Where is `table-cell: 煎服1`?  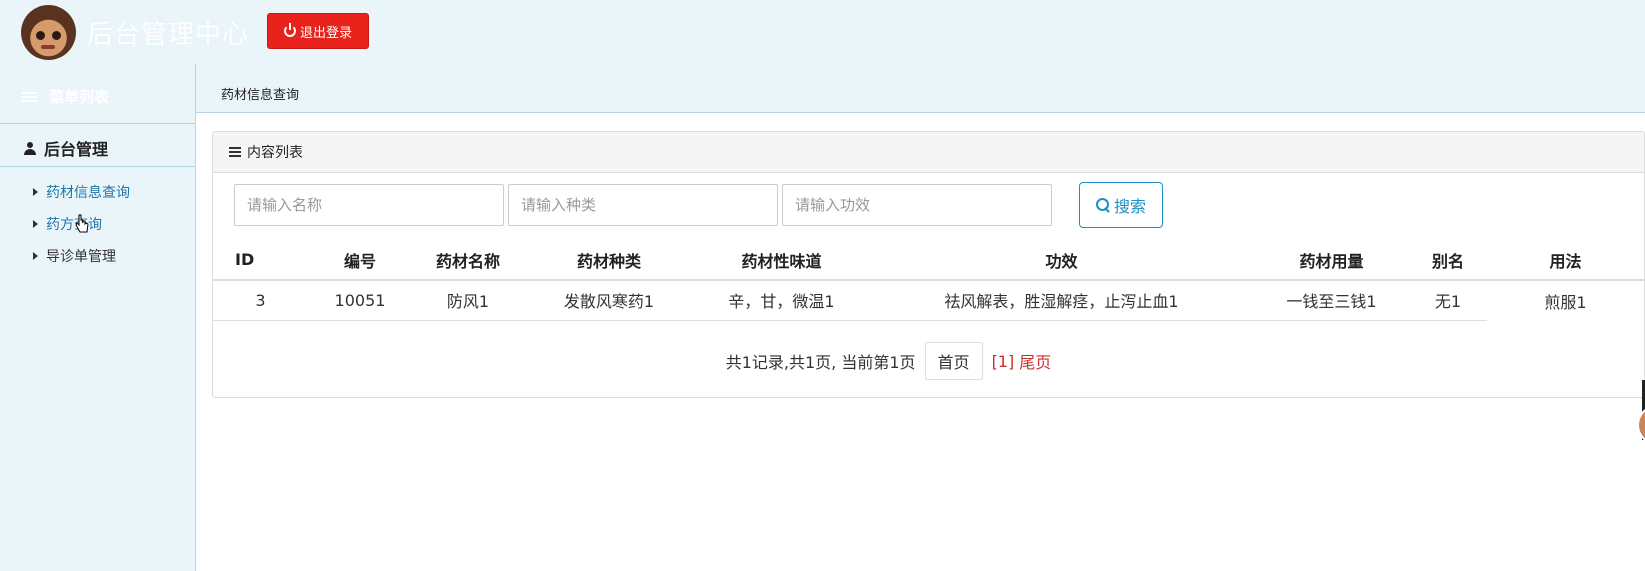
table-cell: 煎服1 is located at coordinates (1565, 302).